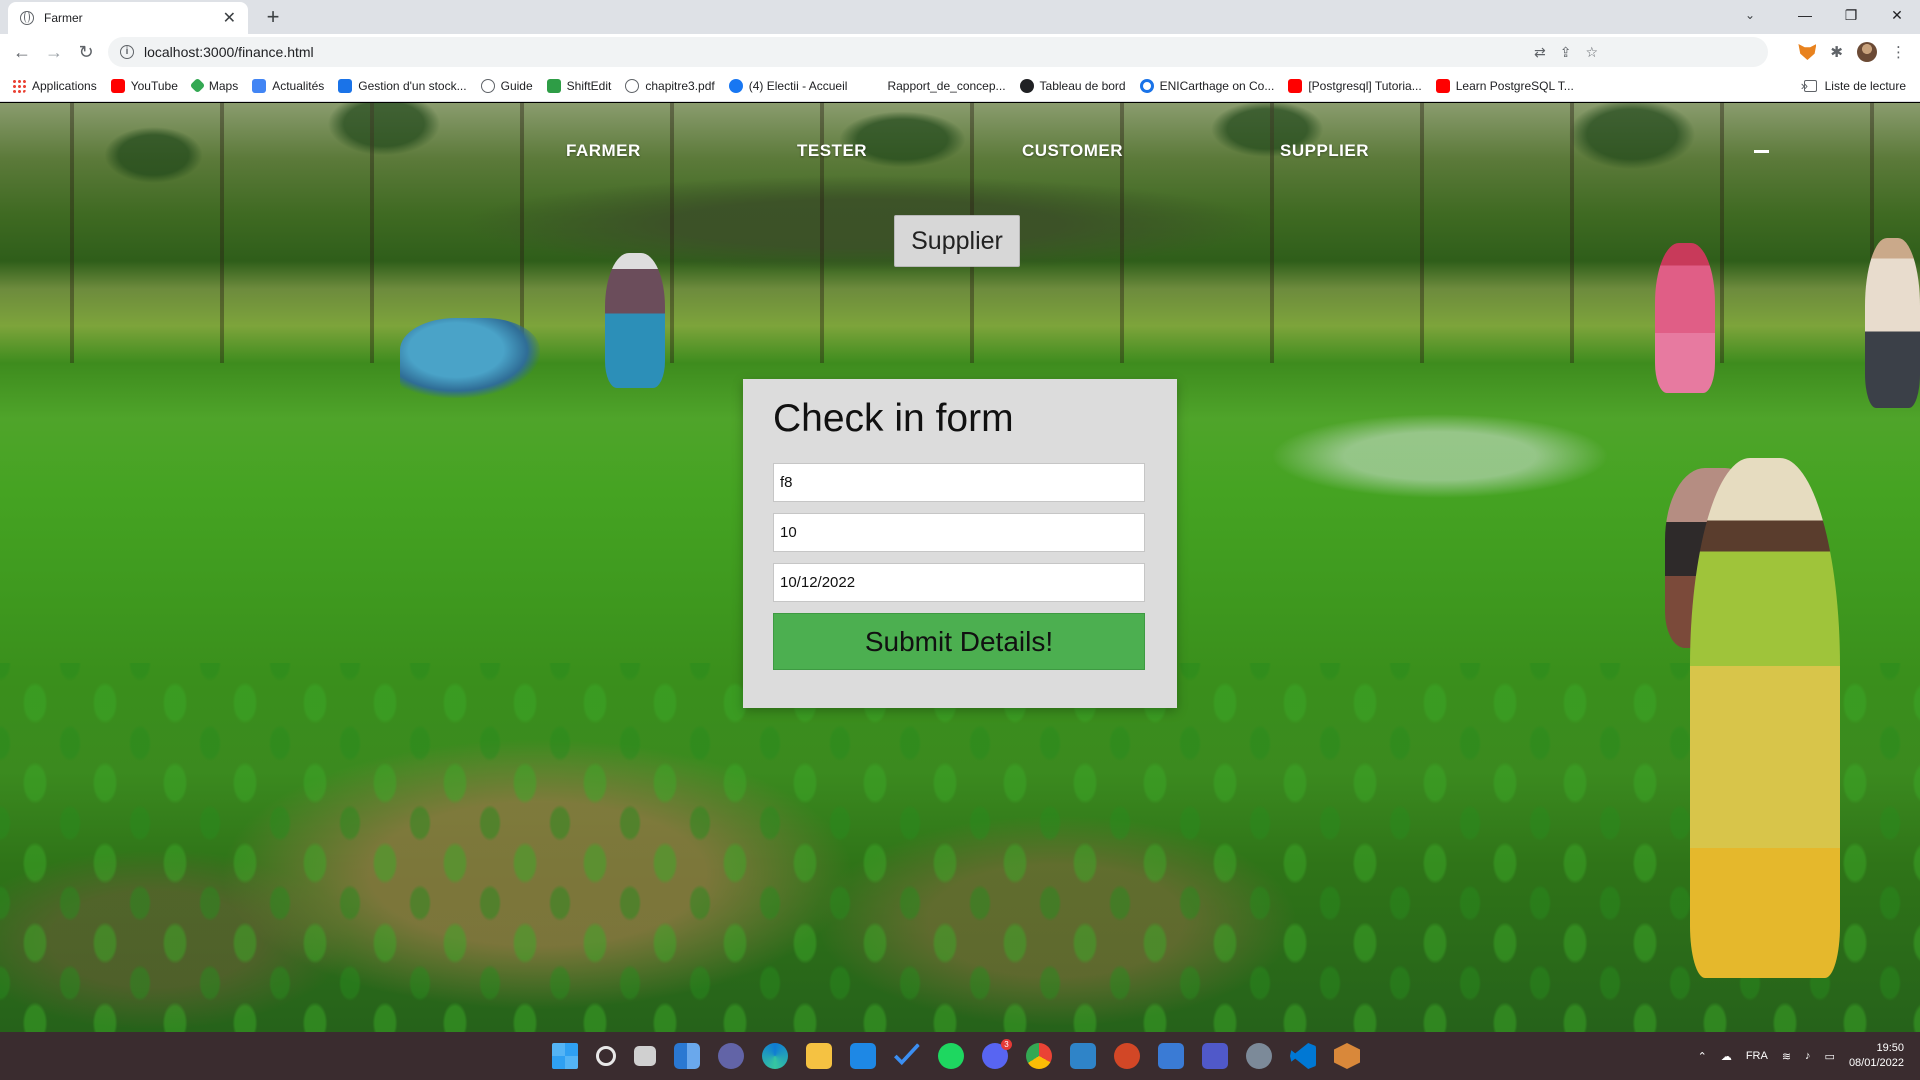 The width and height of the screenshot is (1920, 1080). Describe the element at coordinates (1026, 85) in the screenshot. I see `github-icon` at that location.